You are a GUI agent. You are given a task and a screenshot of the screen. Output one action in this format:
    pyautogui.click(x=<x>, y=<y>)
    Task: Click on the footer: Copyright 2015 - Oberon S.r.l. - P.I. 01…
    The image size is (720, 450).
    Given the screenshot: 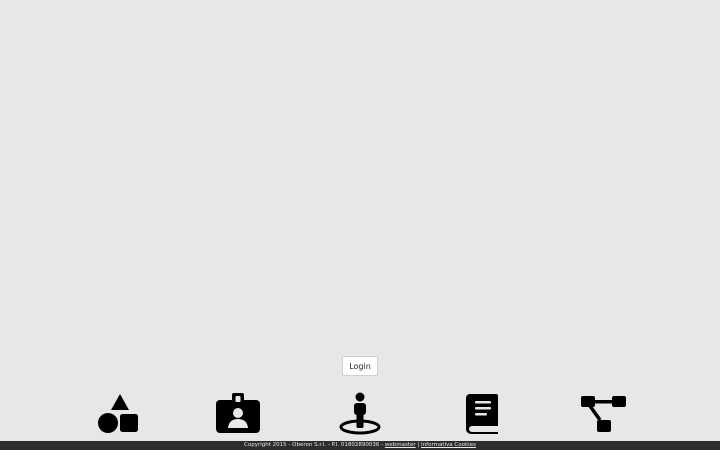 What is the action you would take?
    pyautogui.click(x=360, y=445)
    